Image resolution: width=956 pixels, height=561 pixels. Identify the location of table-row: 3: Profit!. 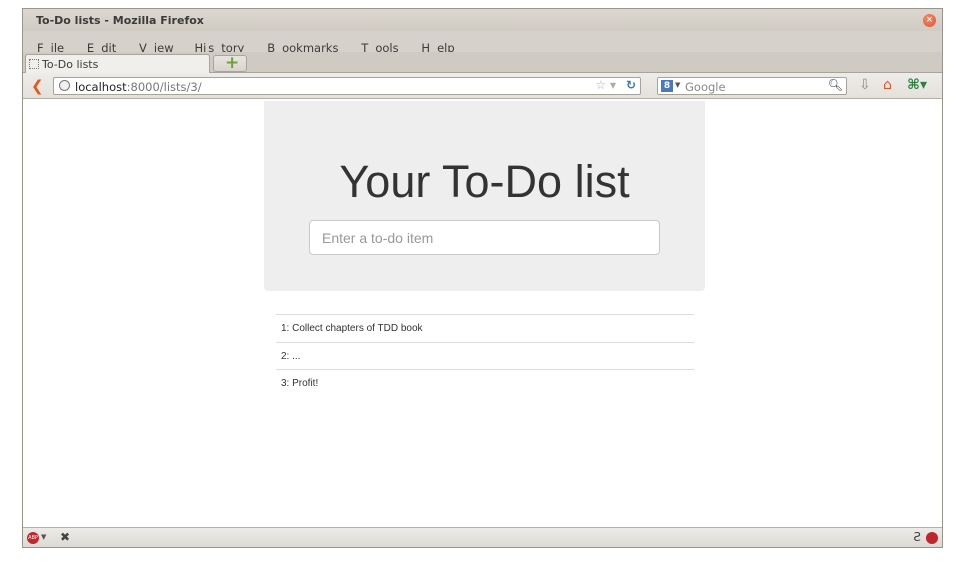
(485, 383).